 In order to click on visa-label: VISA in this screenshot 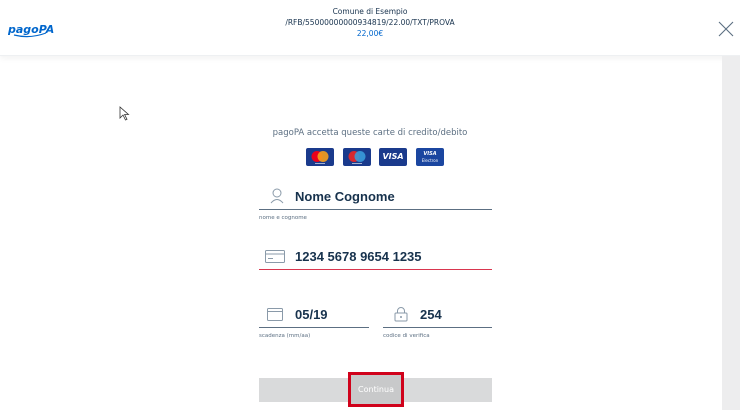, I will do `click(393, 156)`.